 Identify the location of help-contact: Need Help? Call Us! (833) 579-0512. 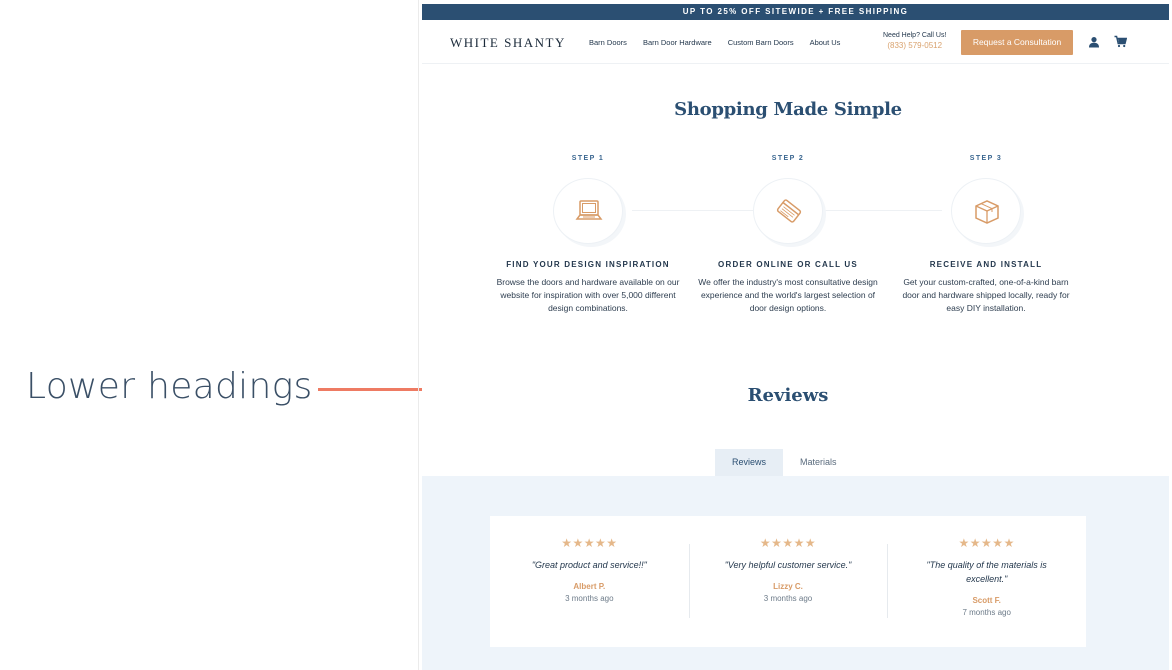
(914, 41).